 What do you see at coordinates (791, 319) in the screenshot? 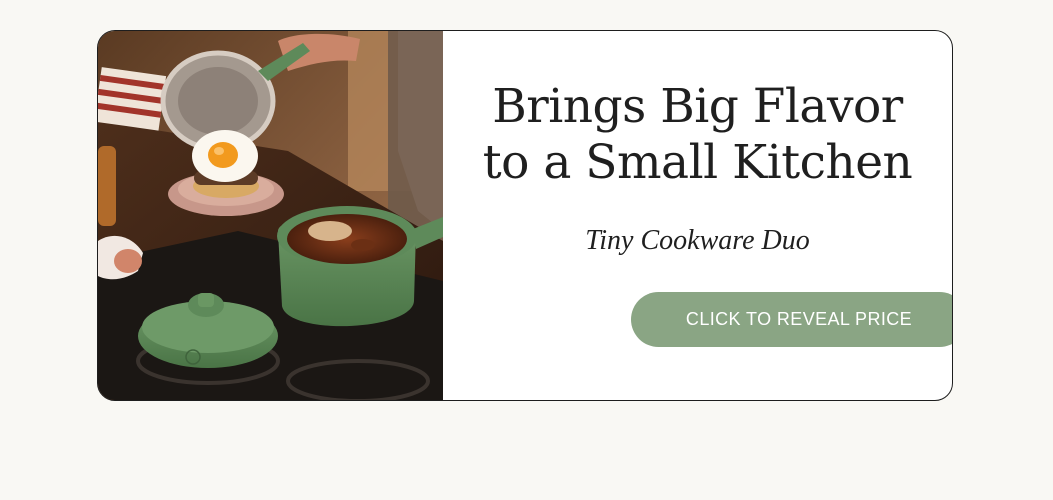
I see `reveal-price-button: CLICK TO REVEAL PRICE` at bounding box center [791, 319].